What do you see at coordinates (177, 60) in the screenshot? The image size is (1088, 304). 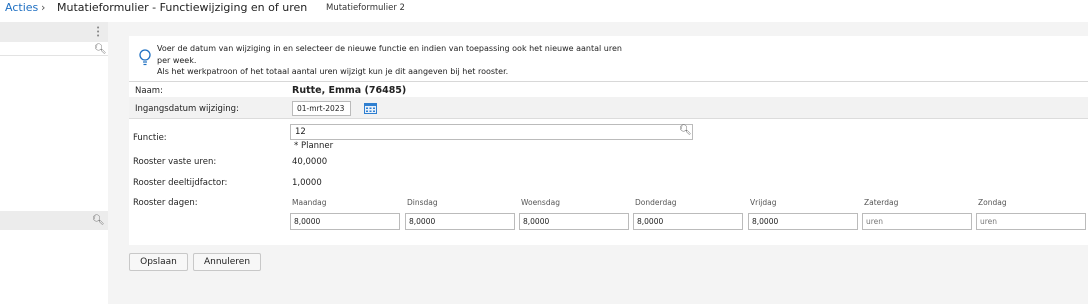 I see `info-text-line2: per week.` at bounding box center [177, 60].